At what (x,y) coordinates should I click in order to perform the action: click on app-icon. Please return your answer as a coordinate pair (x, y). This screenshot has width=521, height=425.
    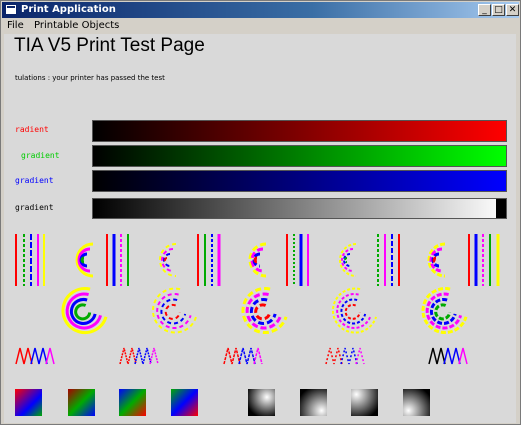
    Looking at the image, I should click on (11, 9).